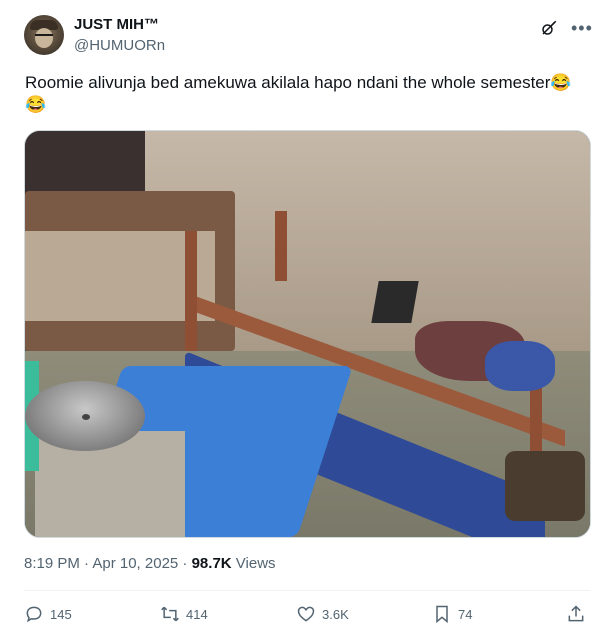 The width and height of the screenshot is (614, 638). Describe the element at coordinates (119, 45) in the screenshot. I see `author-handle: @HUMUORn` at that location.